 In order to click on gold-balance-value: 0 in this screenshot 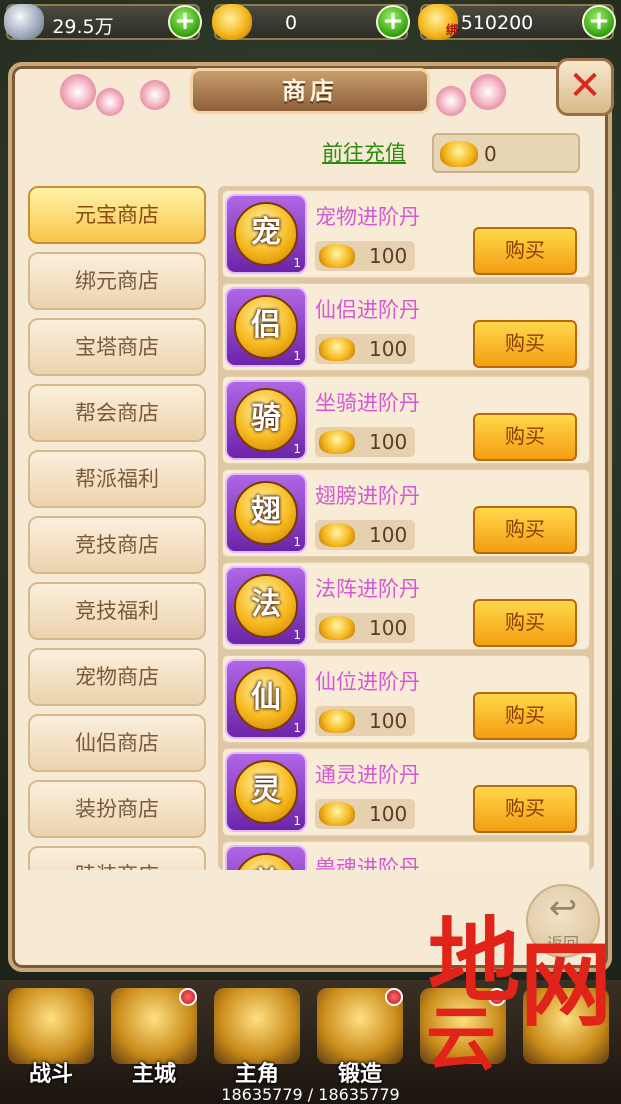, I will do `click(490, 154)`.